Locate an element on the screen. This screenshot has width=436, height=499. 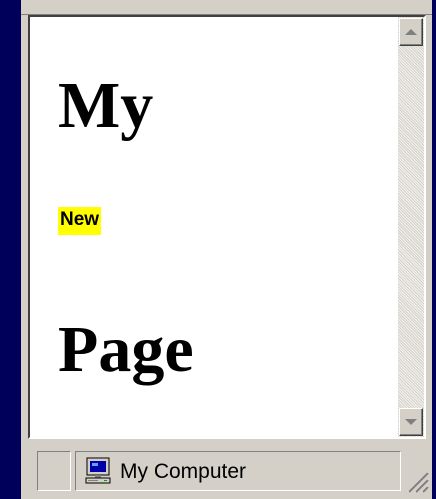
scroll-down-button is located at coordinates (411, 422).